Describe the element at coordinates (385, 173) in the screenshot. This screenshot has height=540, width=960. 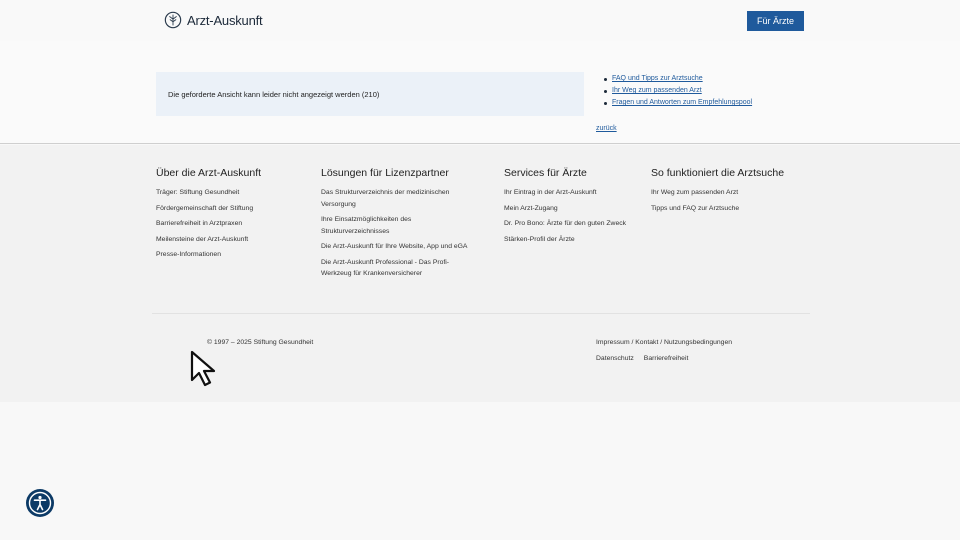
I see `footer-column-title: Lösungen für Lizenzpartner` at that location.